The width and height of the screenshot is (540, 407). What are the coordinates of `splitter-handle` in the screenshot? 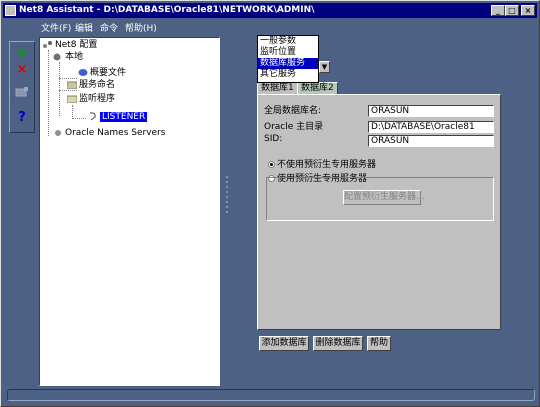 It's located at (227, 196).